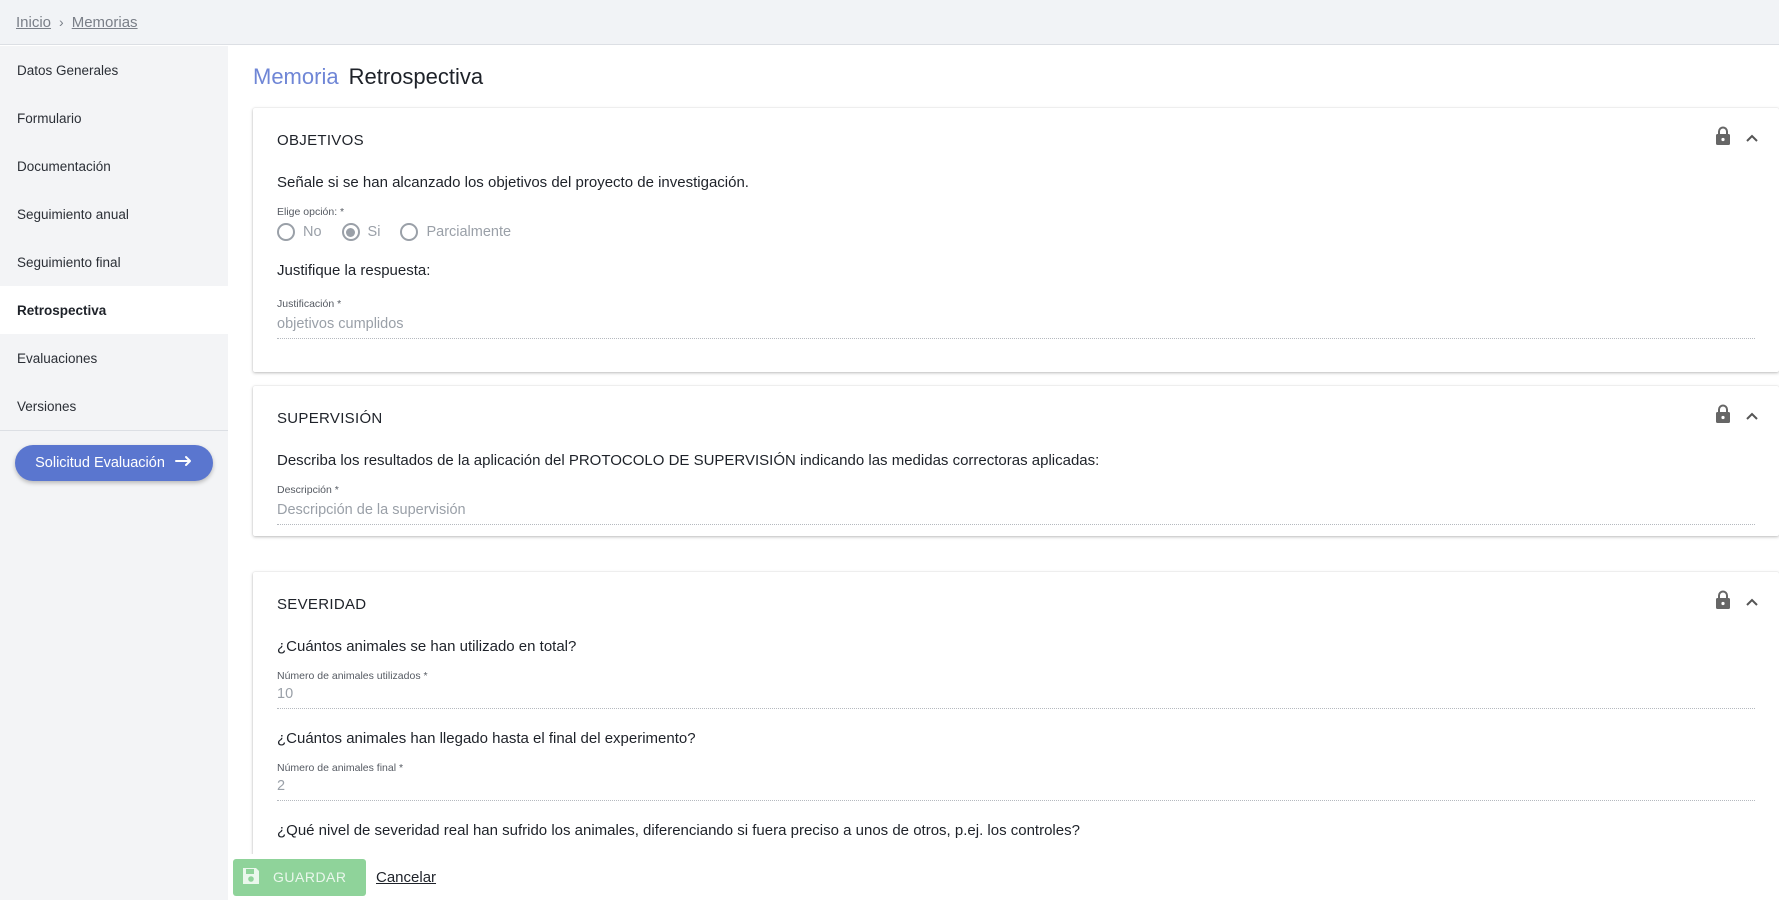  I want to click on radio-option-parcialmente: Parcialmente, so click(455, 232).